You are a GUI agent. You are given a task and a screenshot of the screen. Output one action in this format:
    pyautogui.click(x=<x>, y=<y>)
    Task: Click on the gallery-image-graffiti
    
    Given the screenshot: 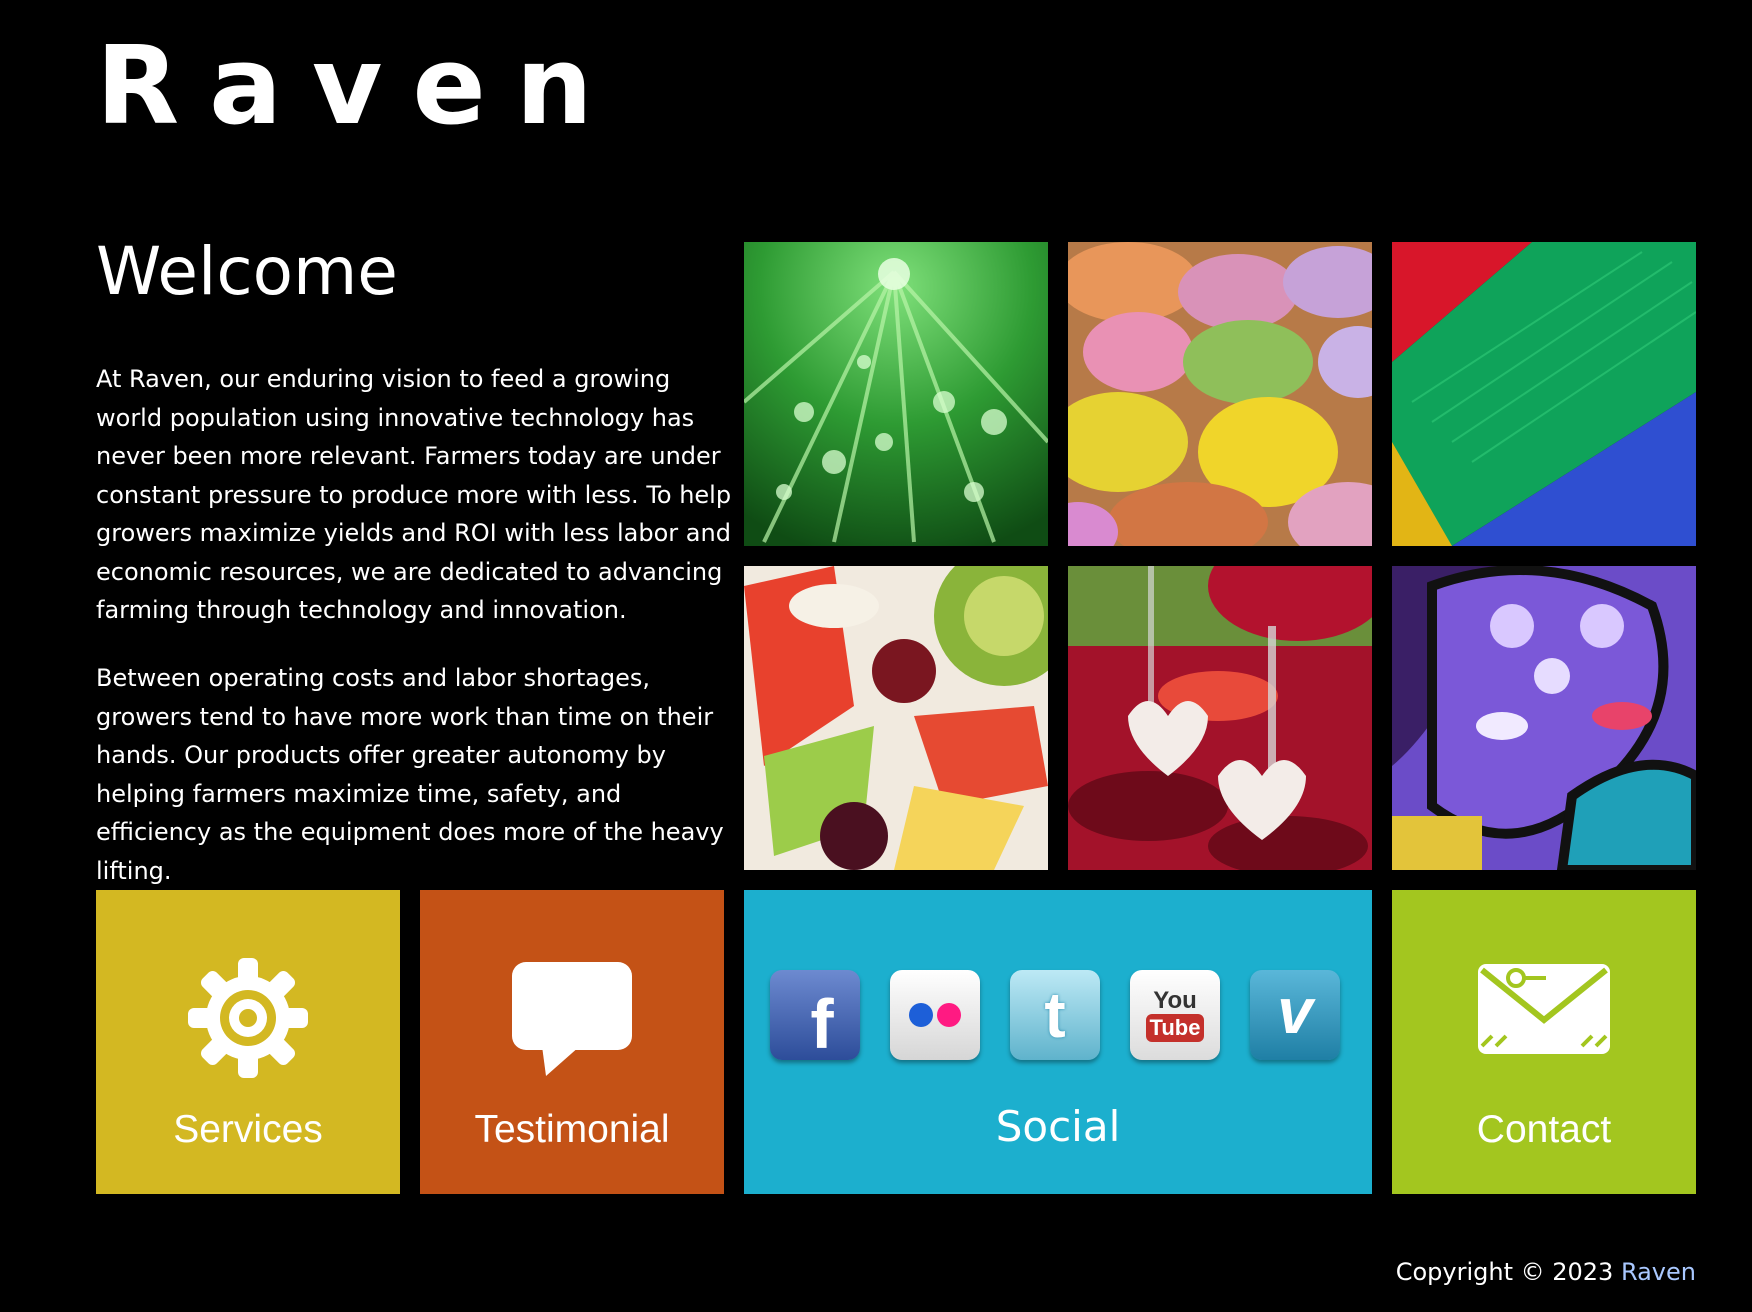 What is the action you would take?
    pyautogui.click(x=1544, y=718)
    